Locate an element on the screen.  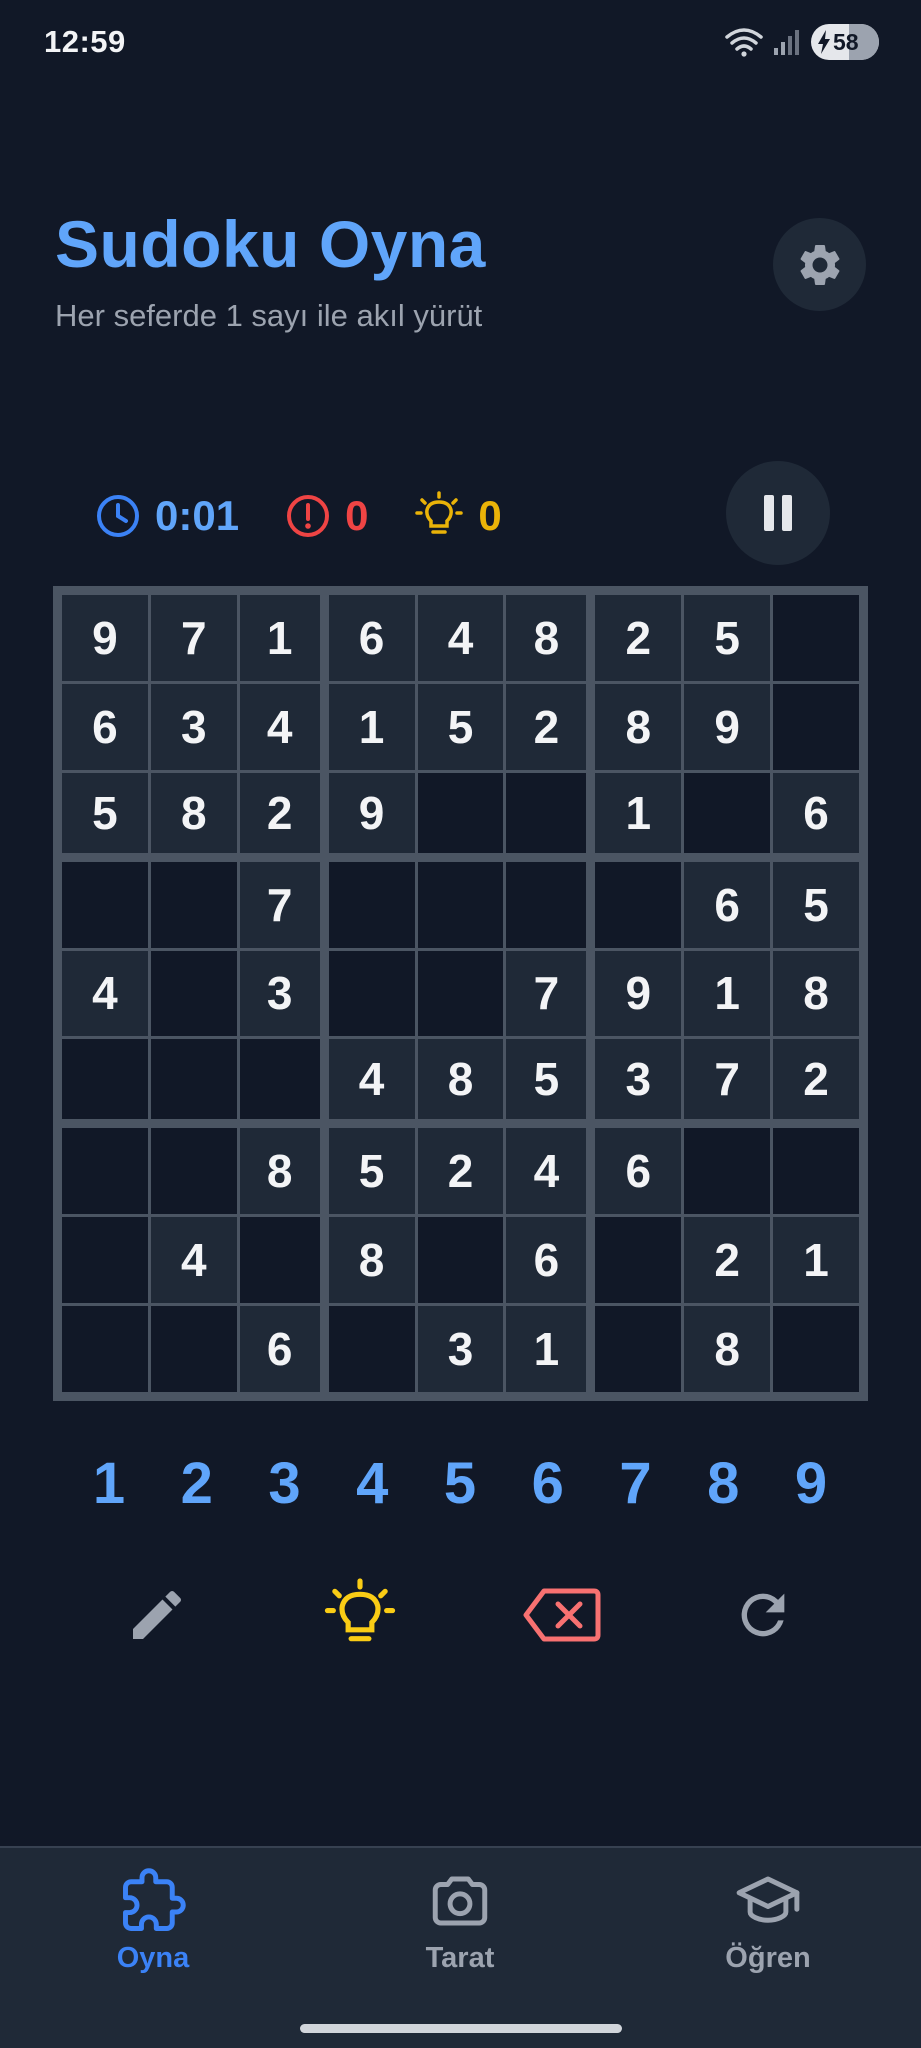
nav-item-tarat: Tarat is located at coordinates (460, 1923).